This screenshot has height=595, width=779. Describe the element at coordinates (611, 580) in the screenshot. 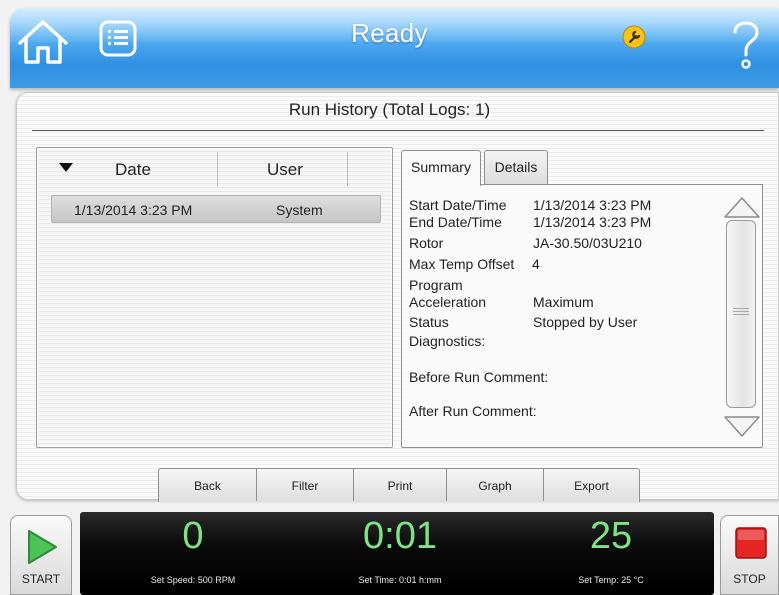

I see `set-temp-label: Set Temp: 25 °C` at that location.